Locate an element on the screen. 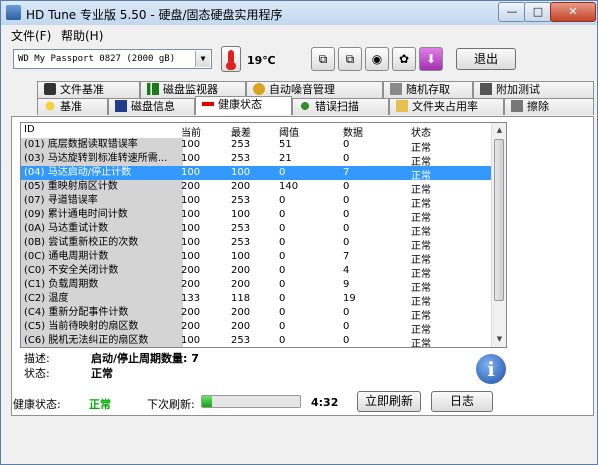 Image resolution: width=598 pixels, height=465 pixels. info-icon: i is located at coordinates (491, 369).